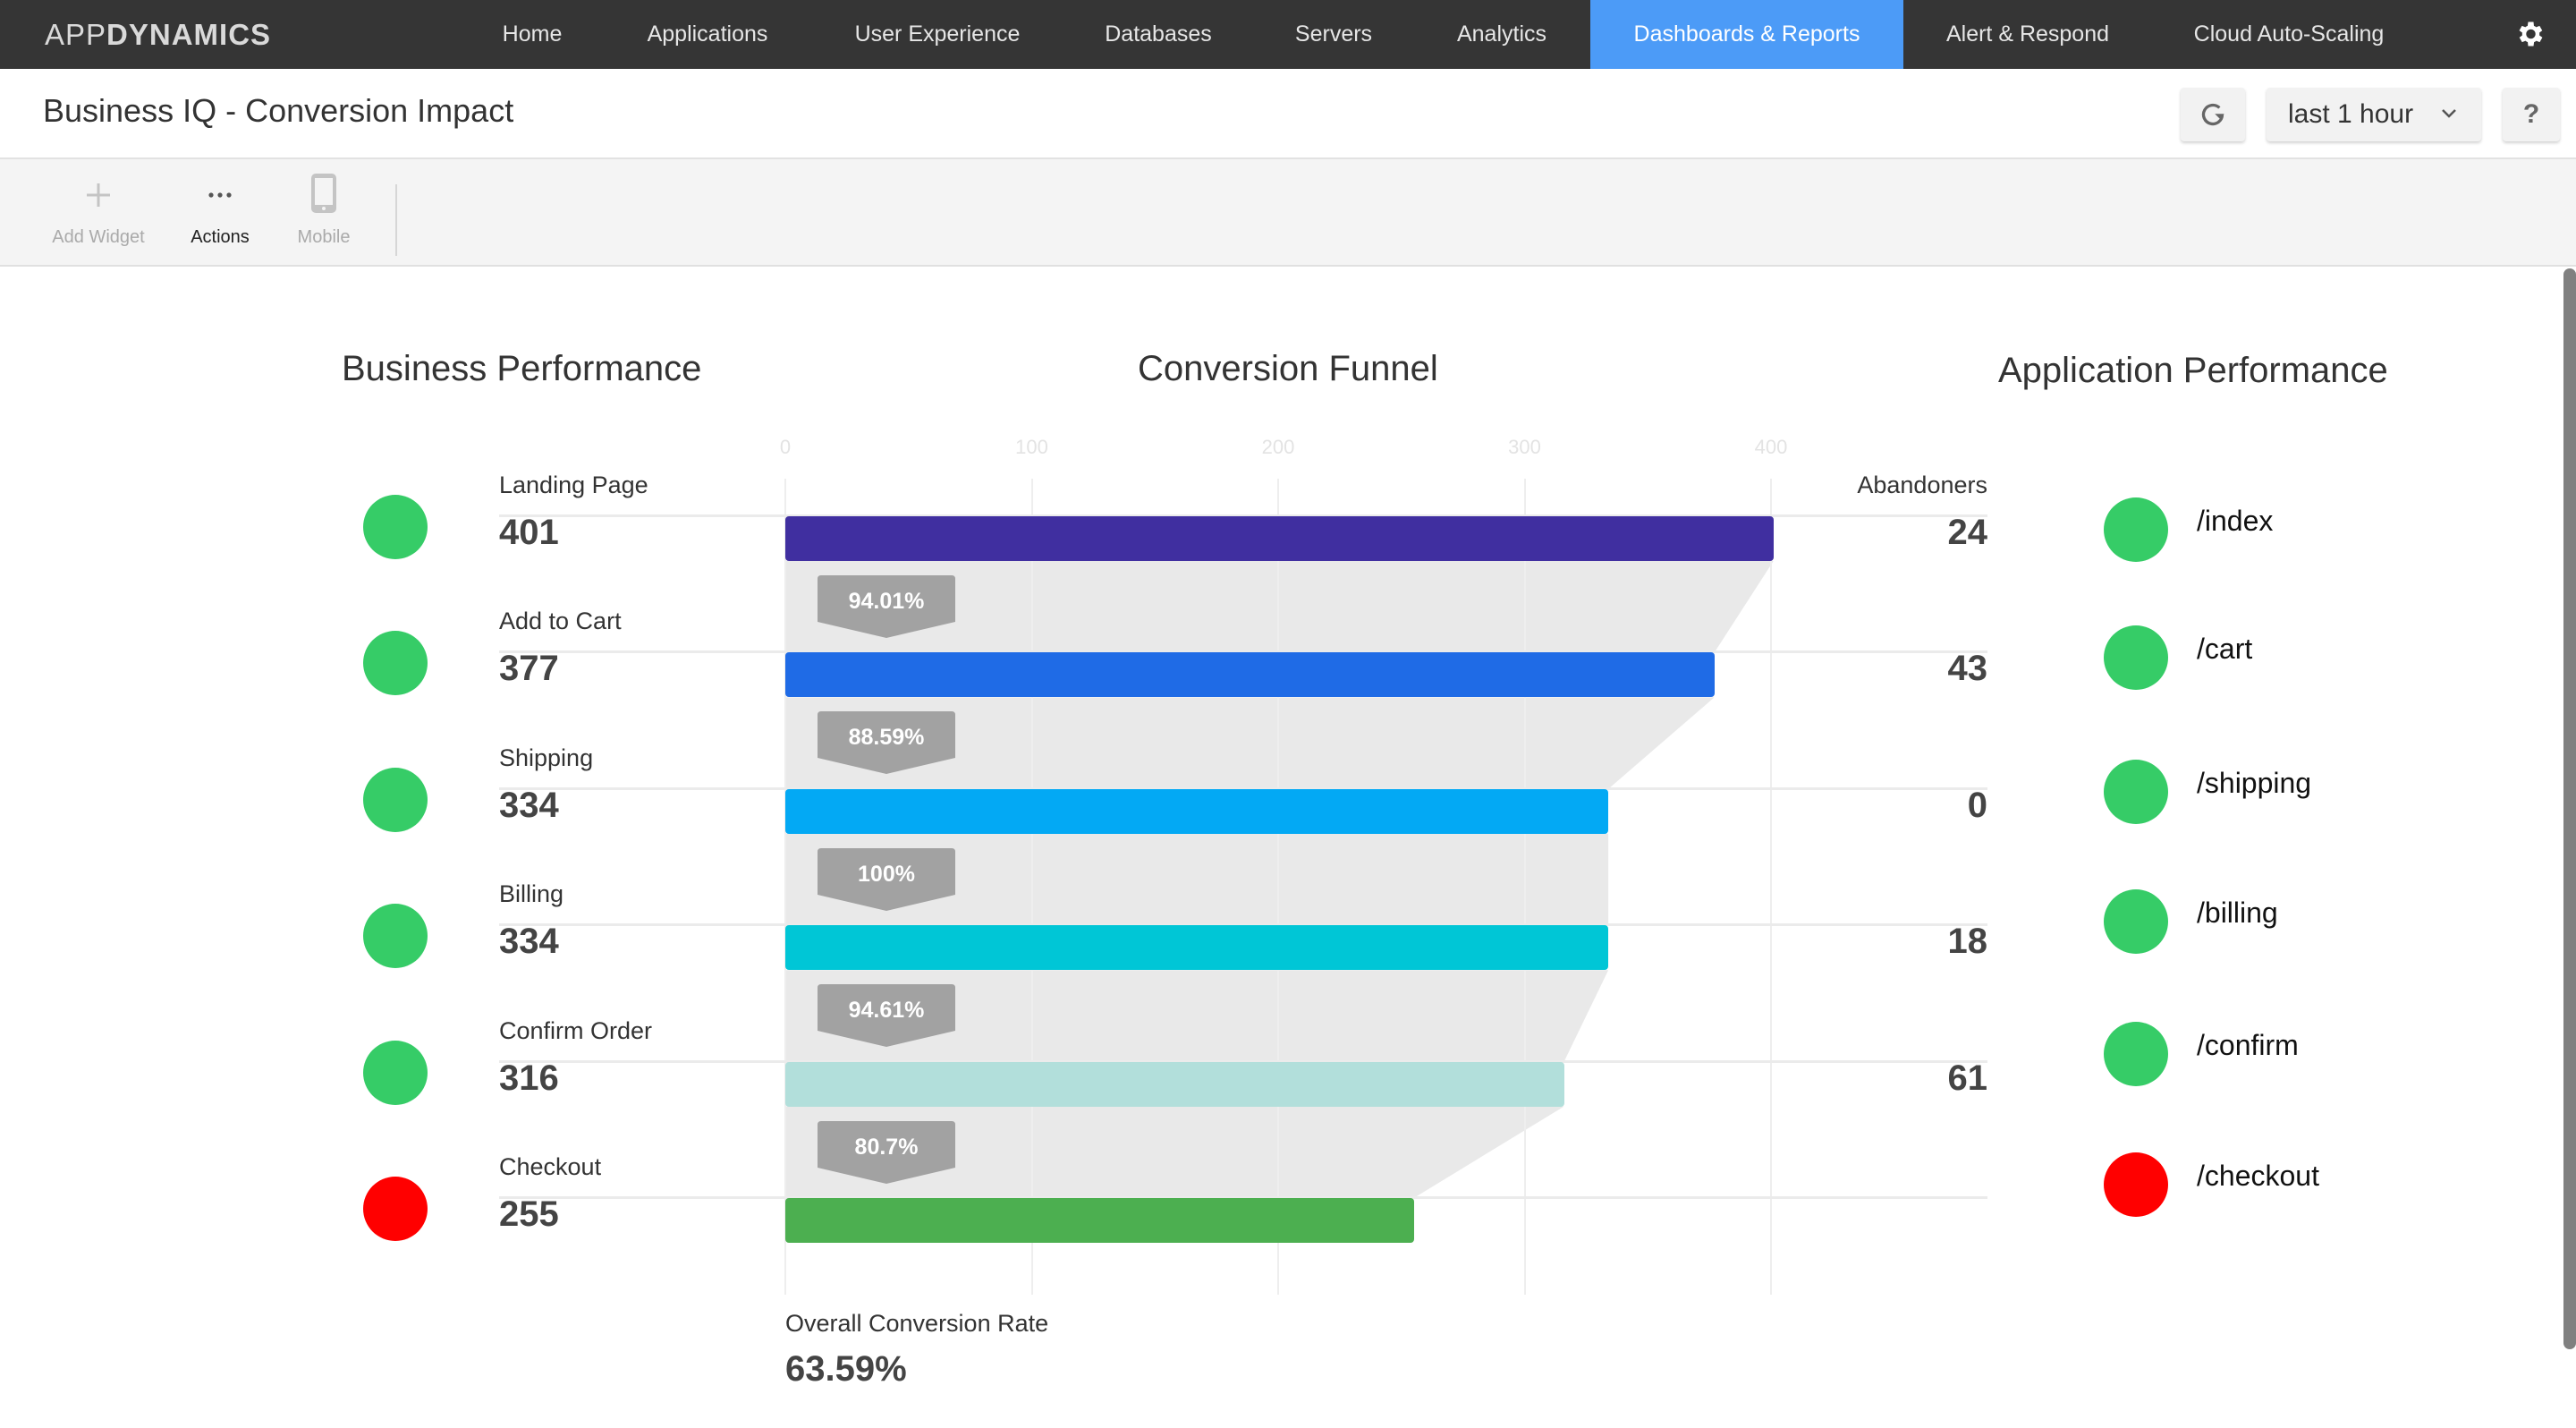 The width and height of the screenshot is (2576, 1428). I want to click on add-widget-button: Add Widget, so click(98, 213).